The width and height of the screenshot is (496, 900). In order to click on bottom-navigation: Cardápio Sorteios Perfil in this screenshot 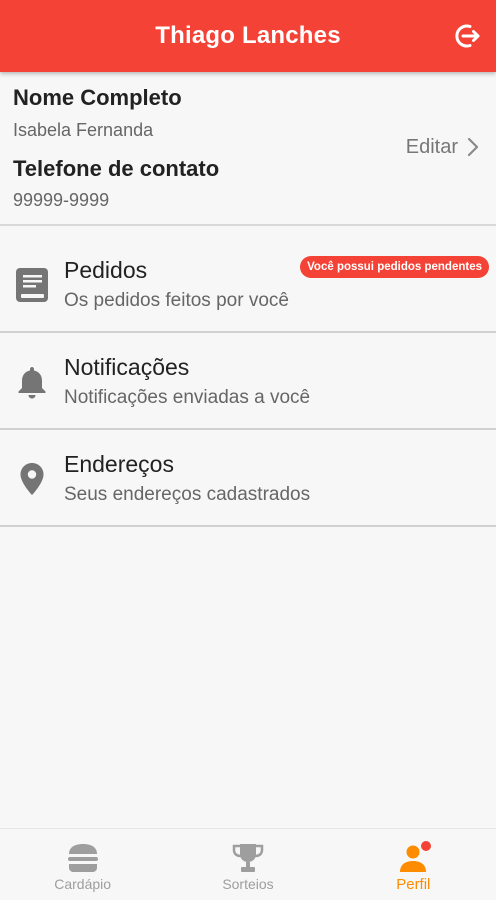, I will do `click(248, 864)`.